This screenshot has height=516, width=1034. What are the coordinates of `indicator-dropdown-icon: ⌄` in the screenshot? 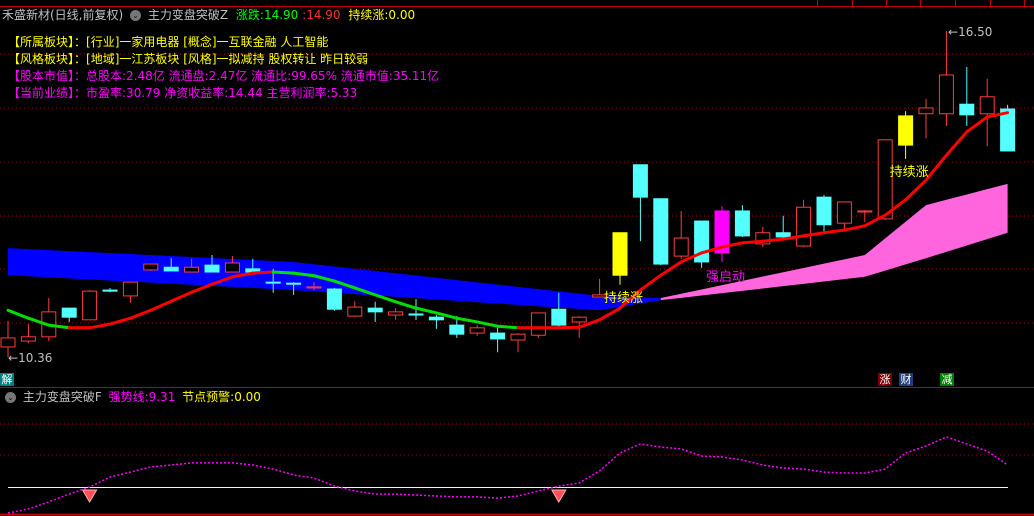 It's located at (136, 15).